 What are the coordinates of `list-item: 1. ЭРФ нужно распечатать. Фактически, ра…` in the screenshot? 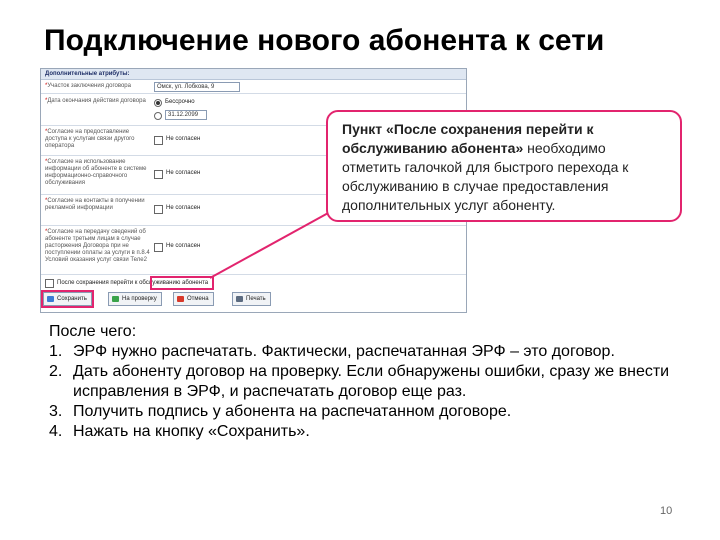 It's located at (332, 351).